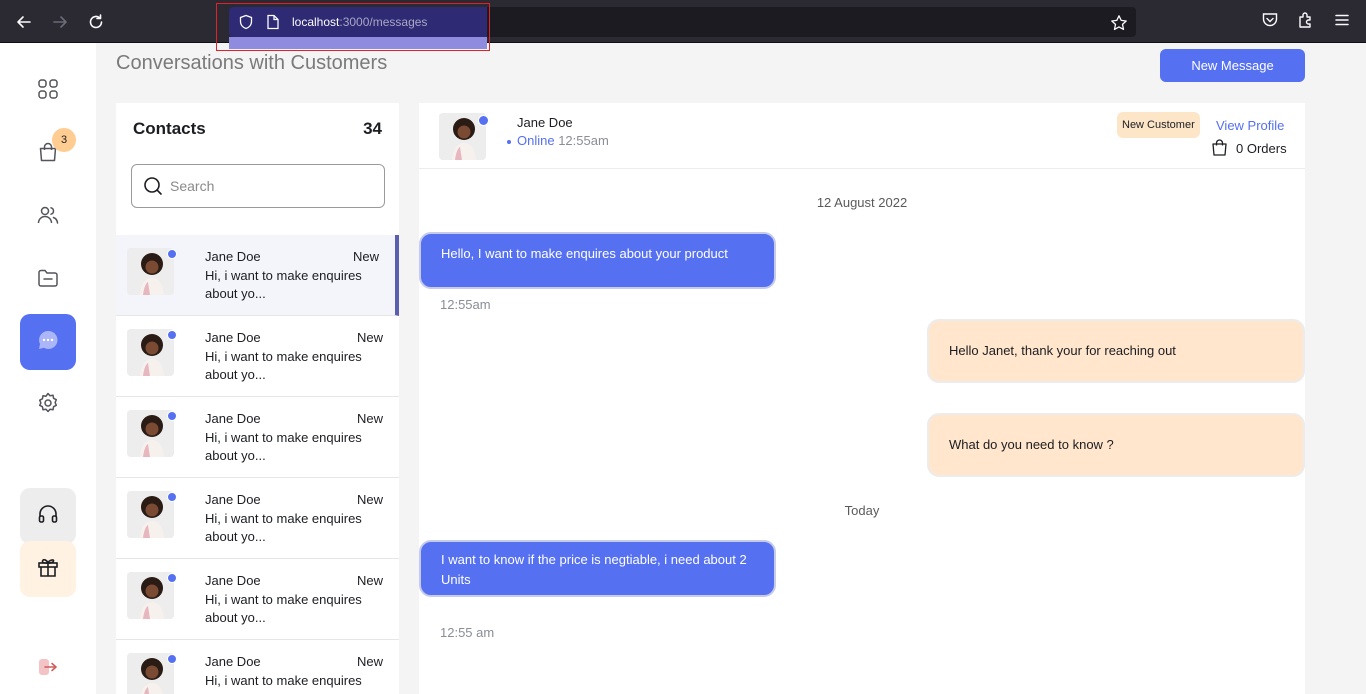 The height and width of the screenshot is (694, 1366). I want to click on highlight-frame, so click(353, 27).